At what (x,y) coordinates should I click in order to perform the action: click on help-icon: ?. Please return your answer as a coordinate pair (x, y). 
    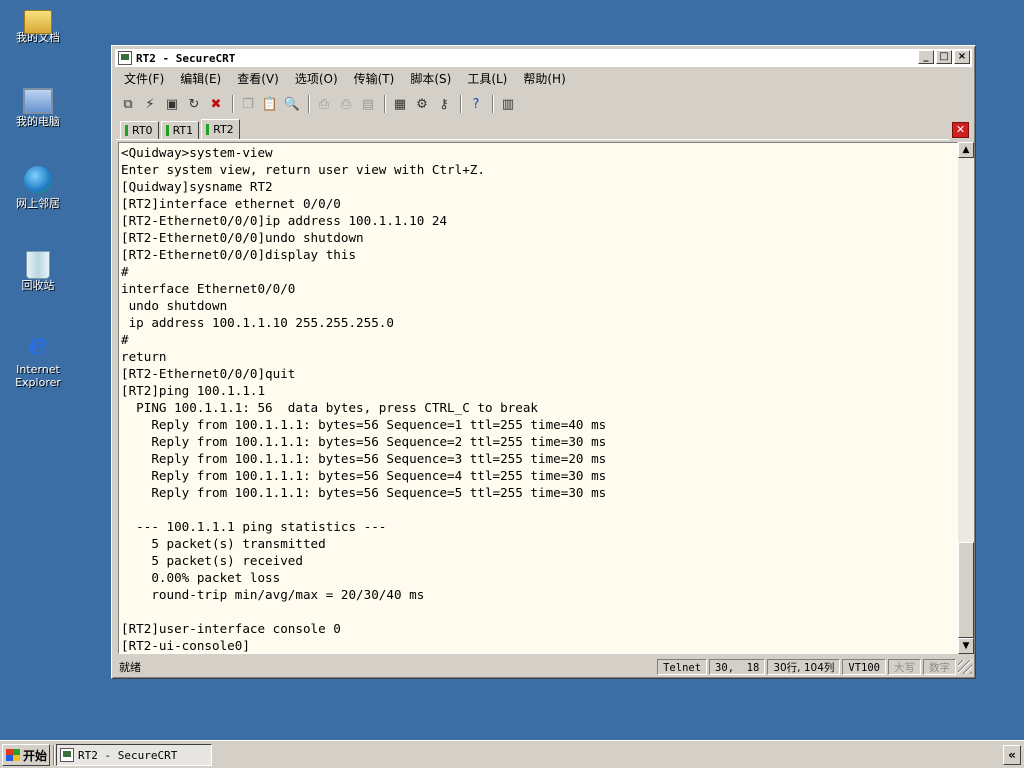
    Looking at the image, I should click on (476, 104).